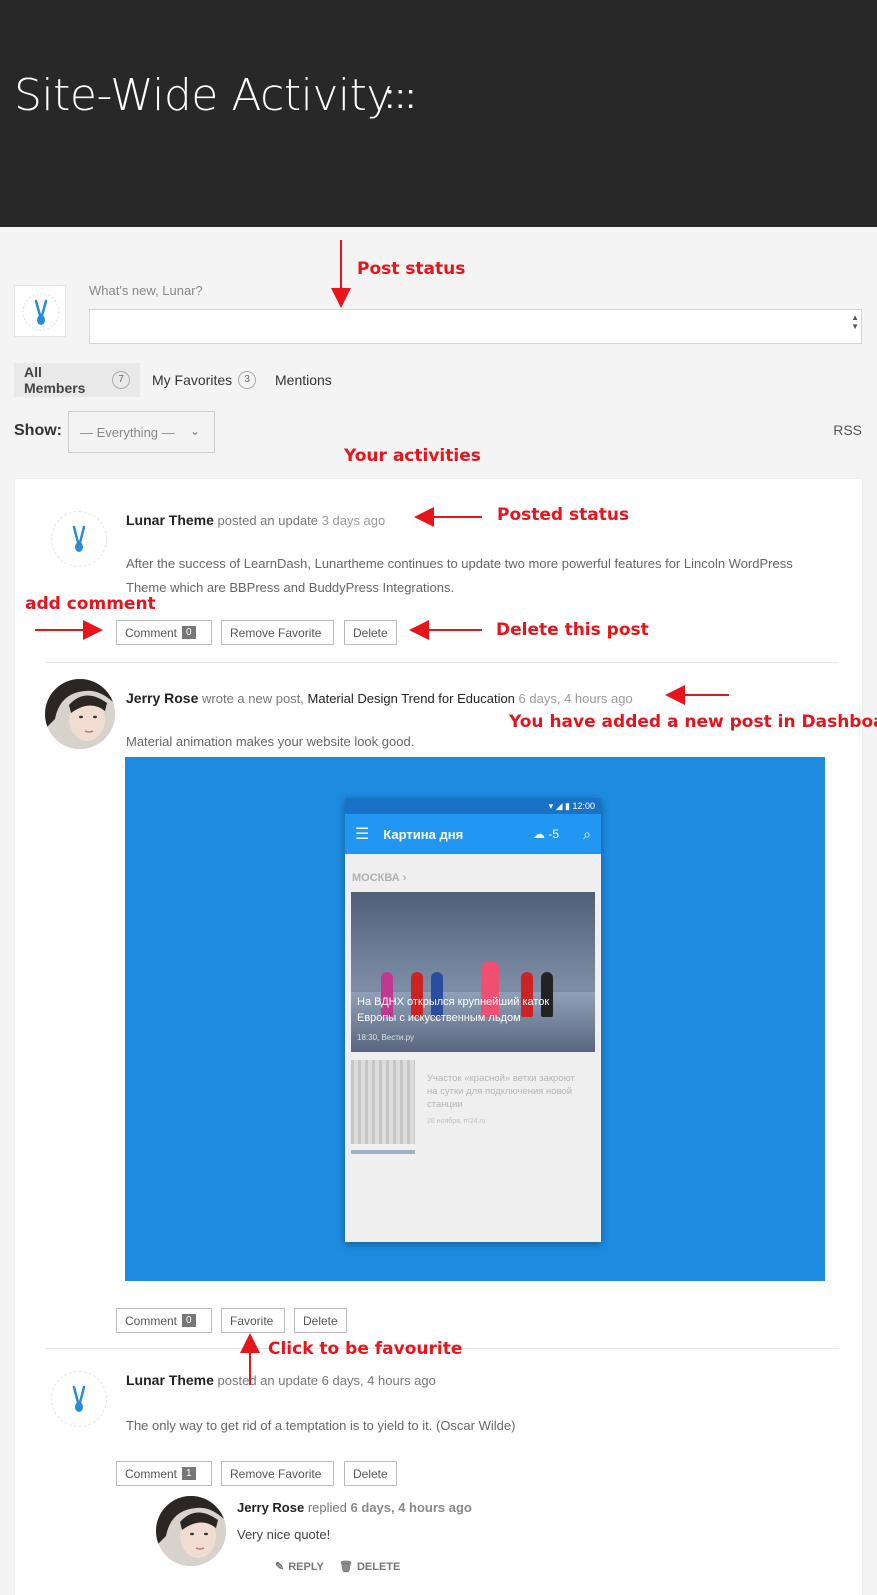 The image size is (877, 1595). What do you see at coordinates (572, 630) in the screenshot?
I see `annotation-delete-post: Delete this post` at bounding box center [572, 630].